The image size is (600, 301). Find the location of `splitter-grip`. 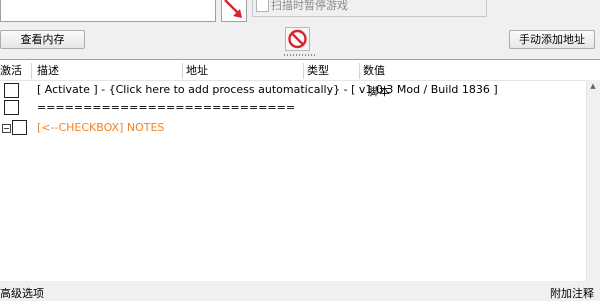

splitter-grip is located at coordinates (300, 55).